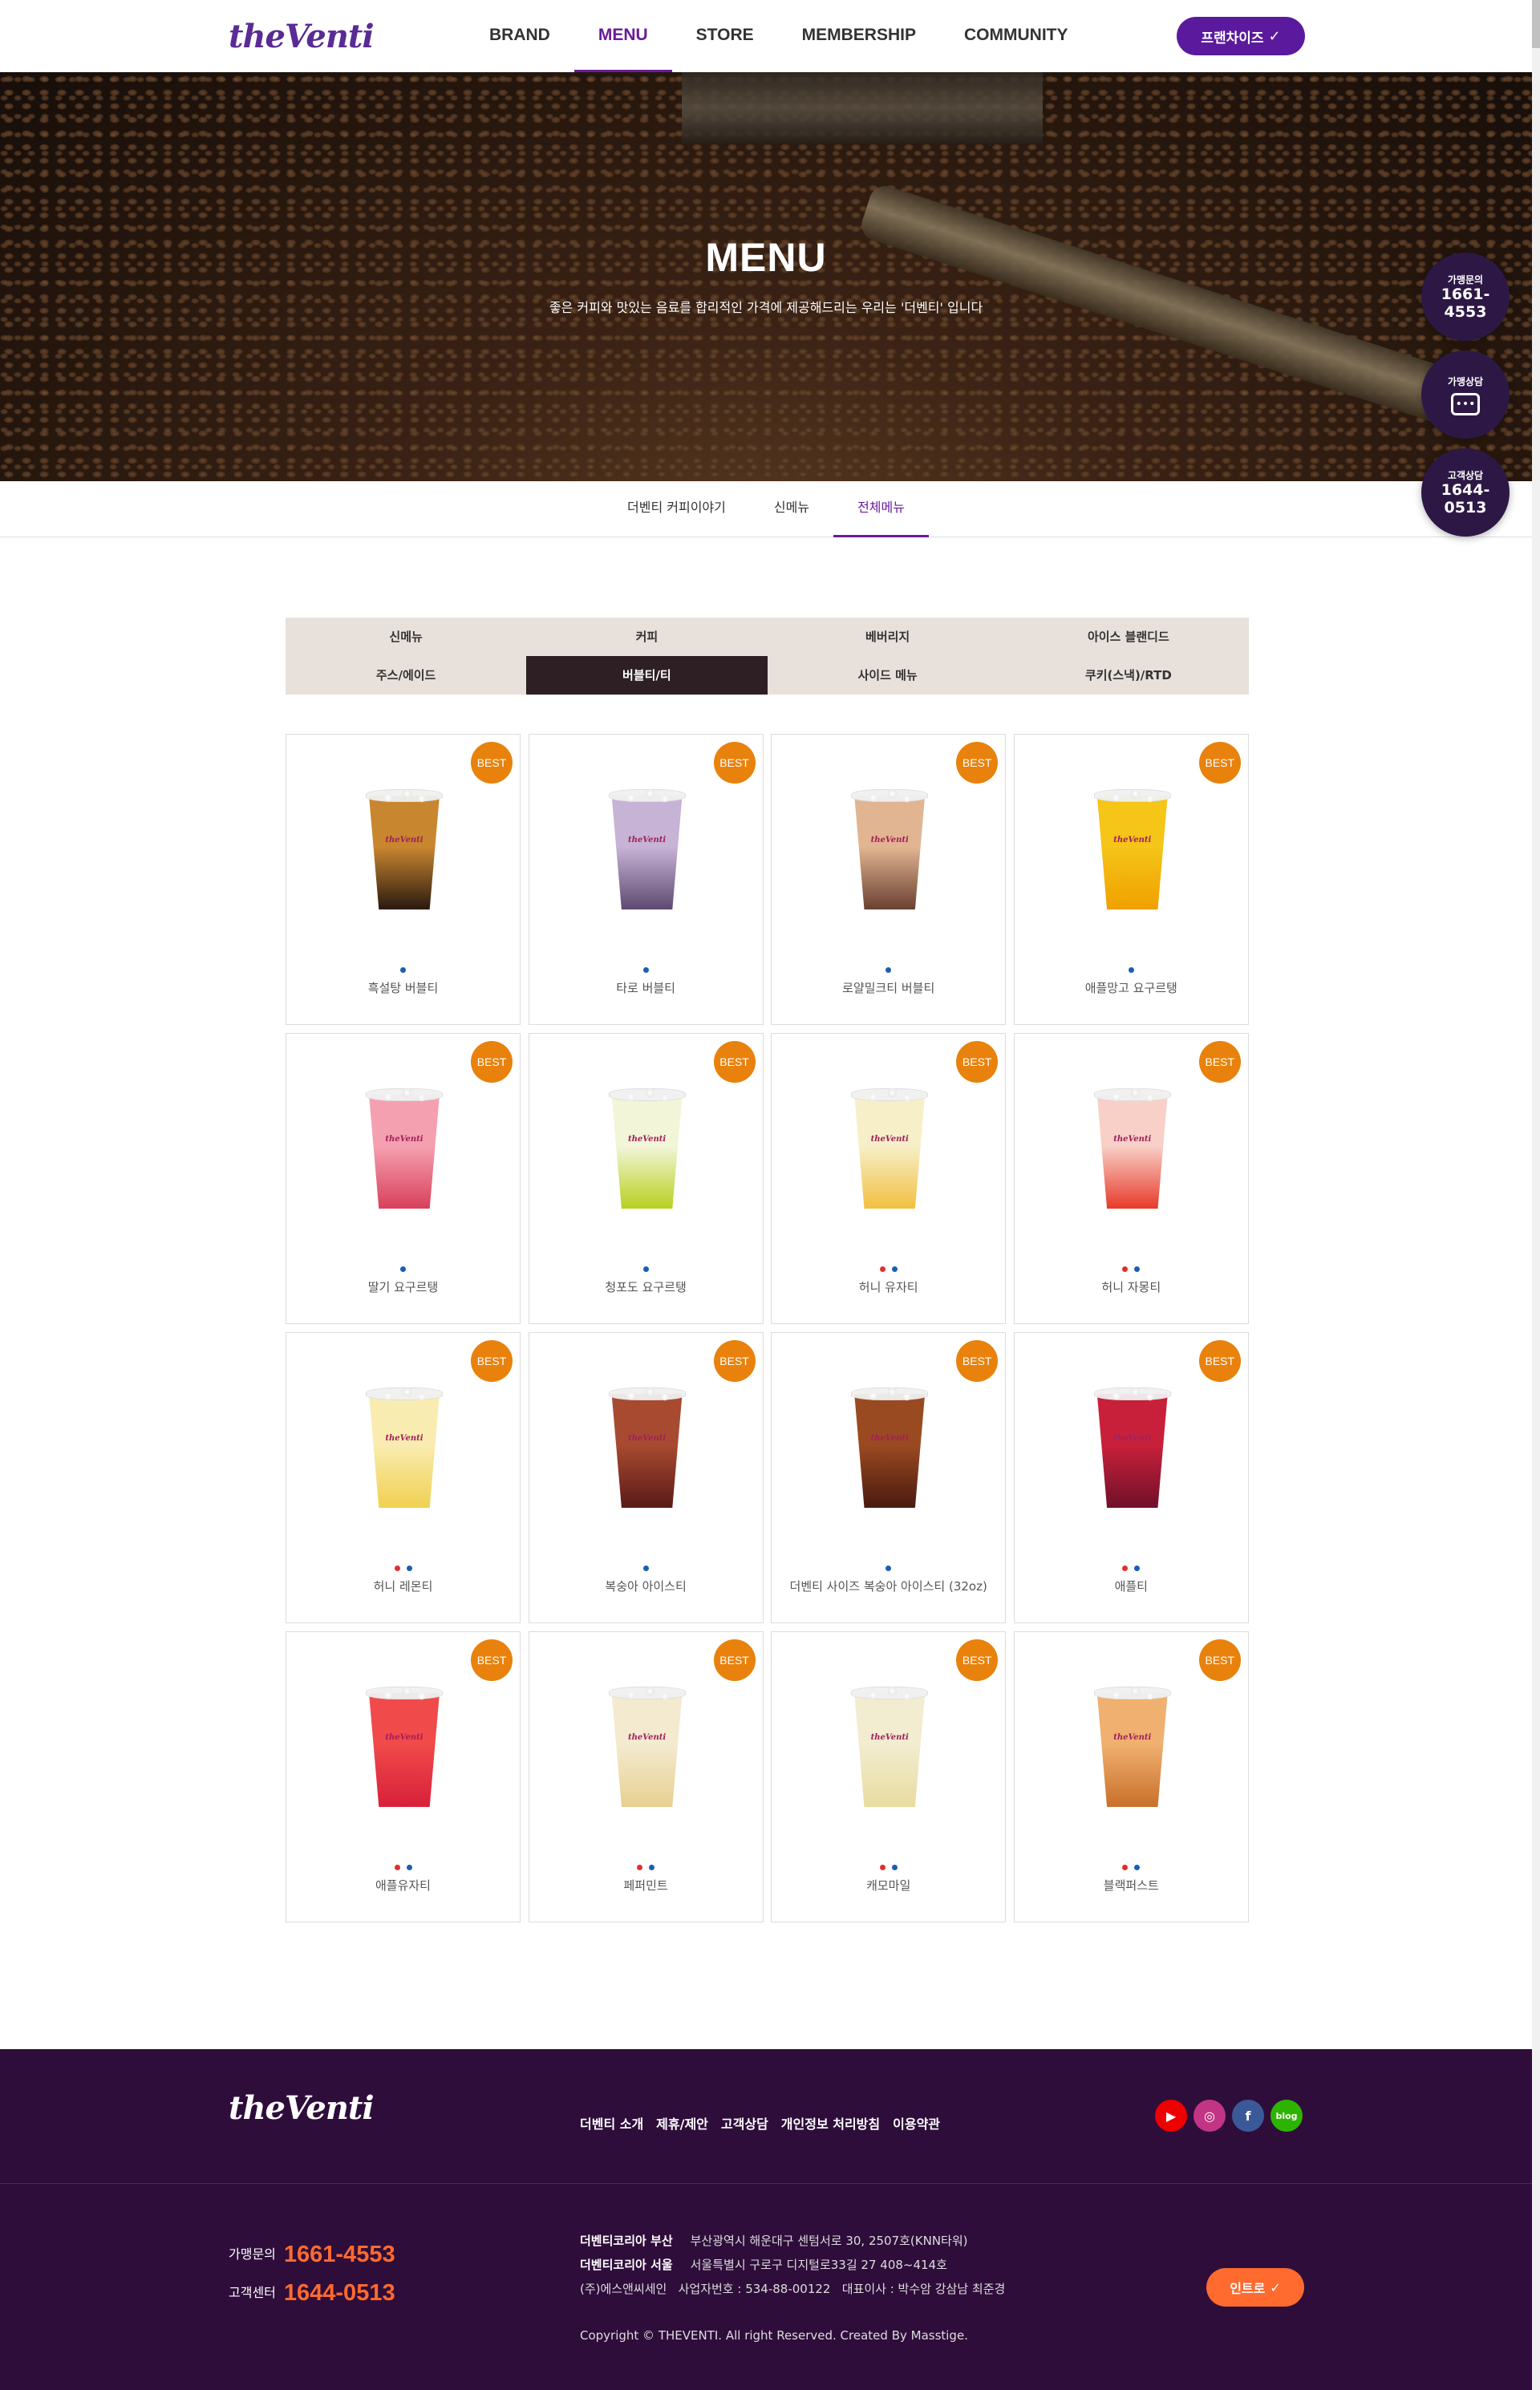  Describe the element at coordinates (1536, 1195) in the screenshot. I see `scrollbar` at that location.